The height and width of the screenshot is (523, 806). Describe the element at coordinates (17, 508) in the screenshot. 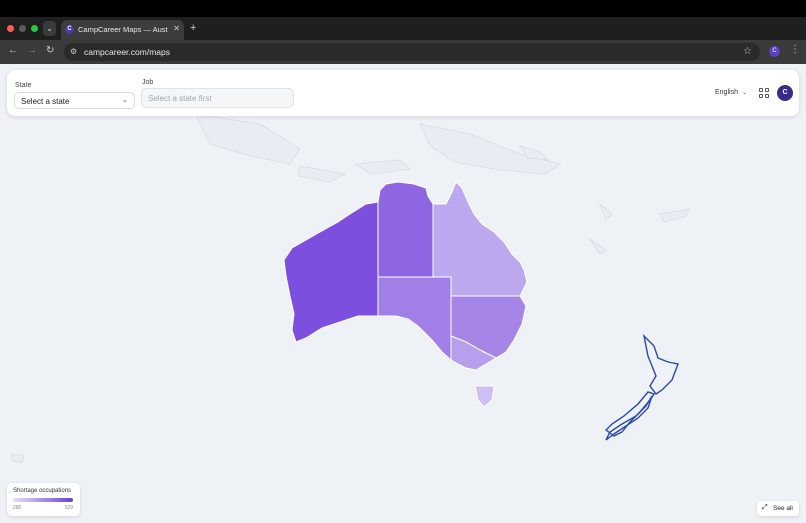

I see `legend-min-value: 280` at that location.